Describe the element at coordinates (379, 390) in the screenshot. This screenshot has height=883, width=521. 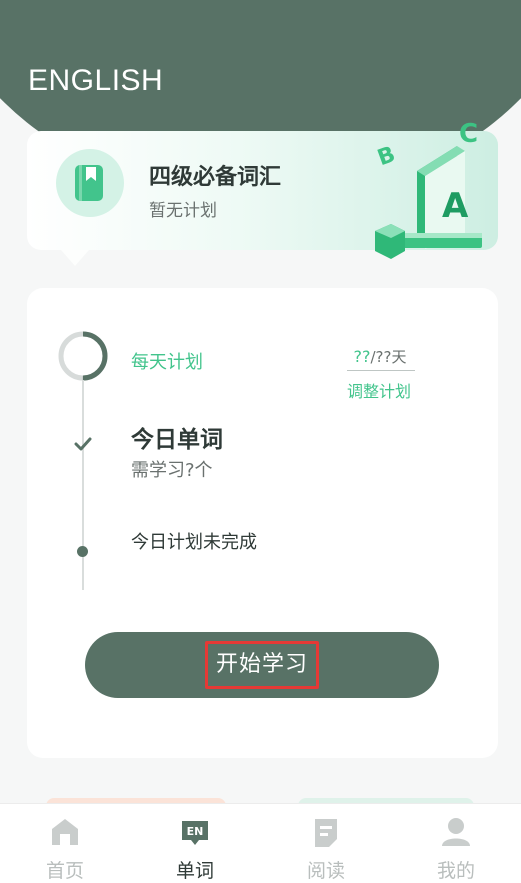
I see `adjust-plan-link: 调整计划` at that location.